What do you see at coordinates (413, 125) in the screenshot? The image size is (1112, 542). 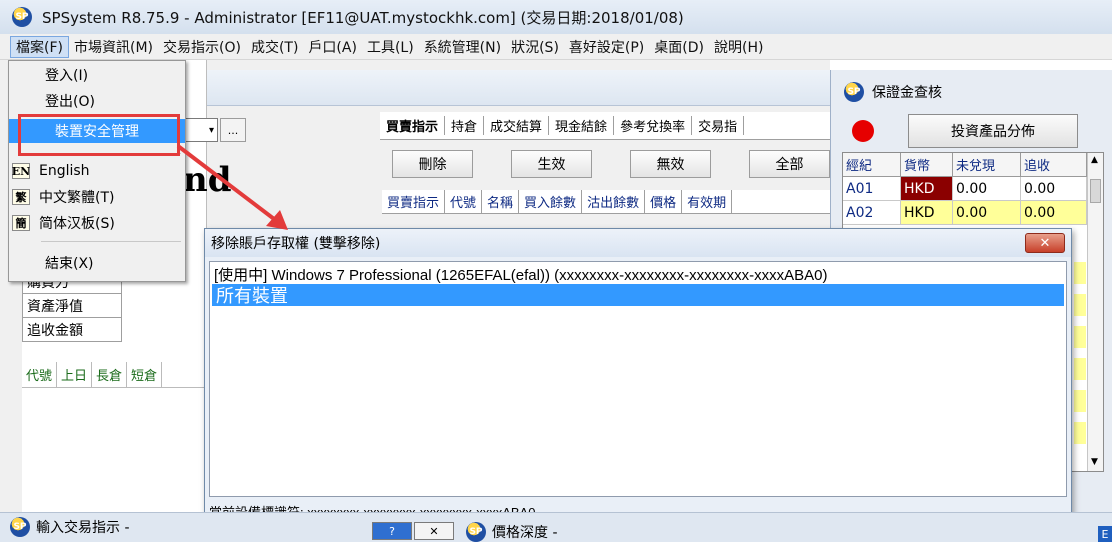 I see `tab-orders: 買賣指示` at bounding box center [413, 125].